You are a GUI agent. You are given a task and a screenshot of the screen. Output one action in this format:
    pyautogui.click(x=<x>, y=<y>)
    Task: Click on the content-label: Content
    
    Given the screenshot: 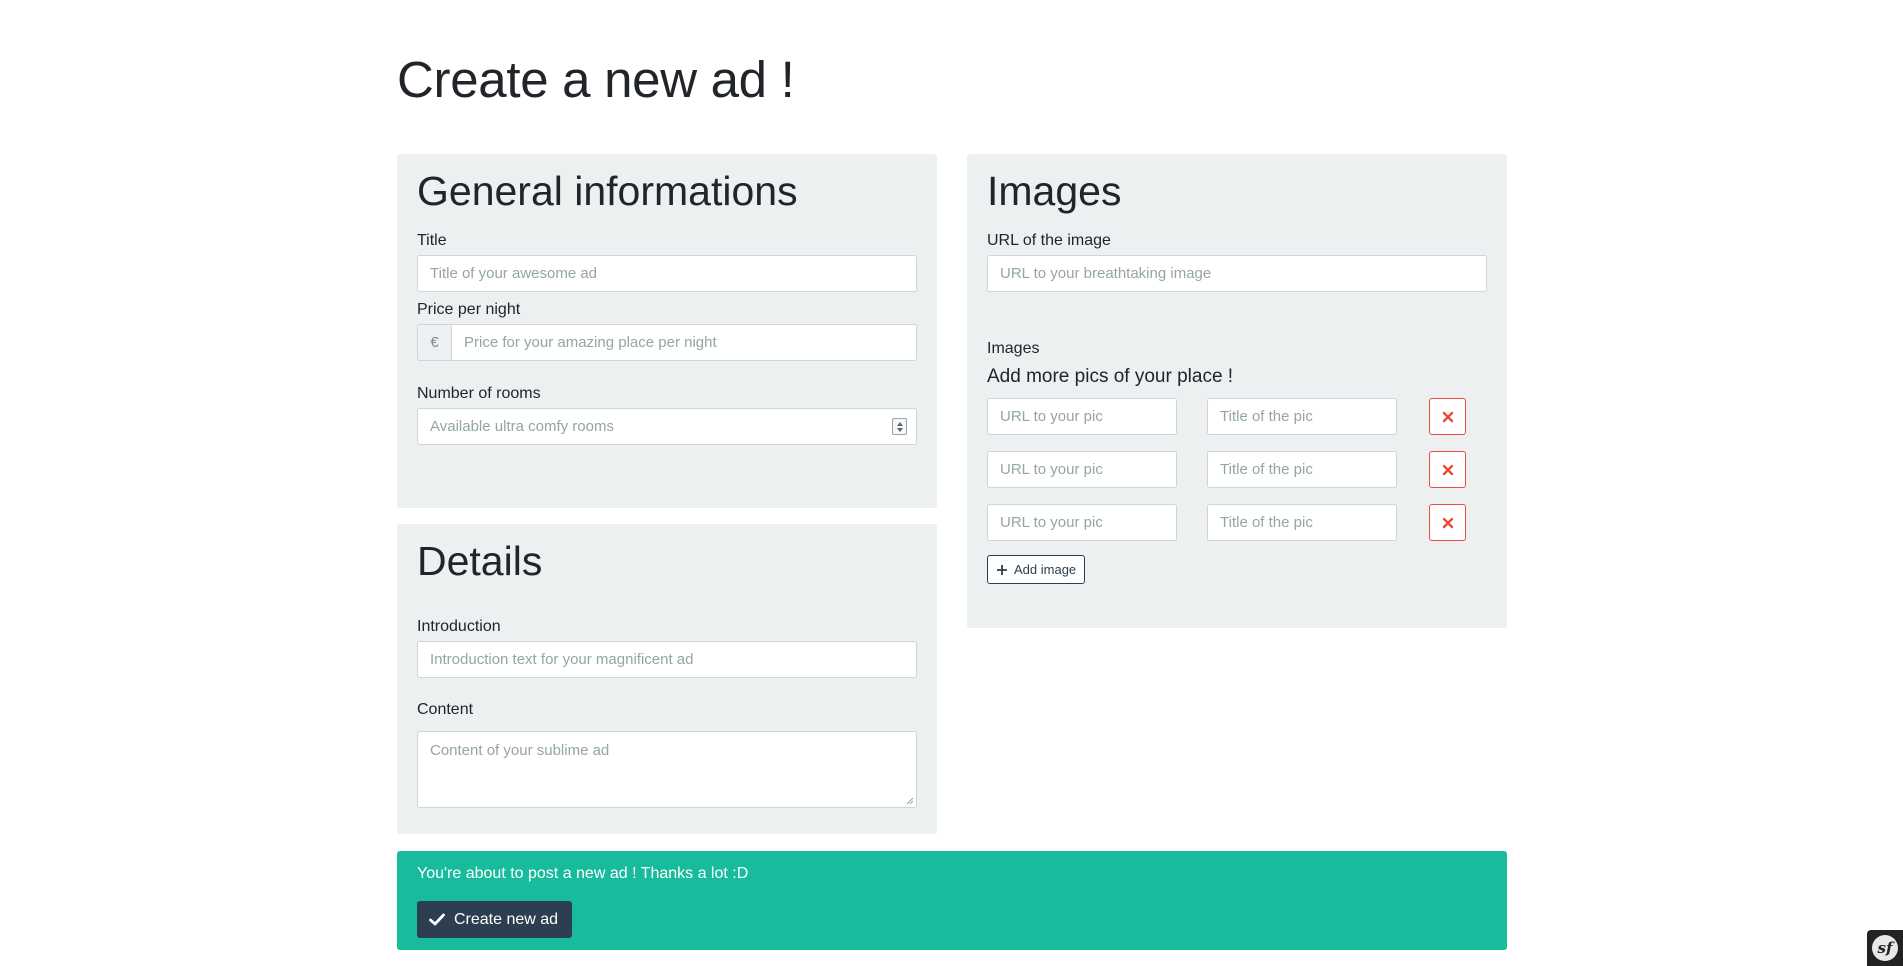 What is the action you would take?
    pyautogui.click(x=445, y=709)
    